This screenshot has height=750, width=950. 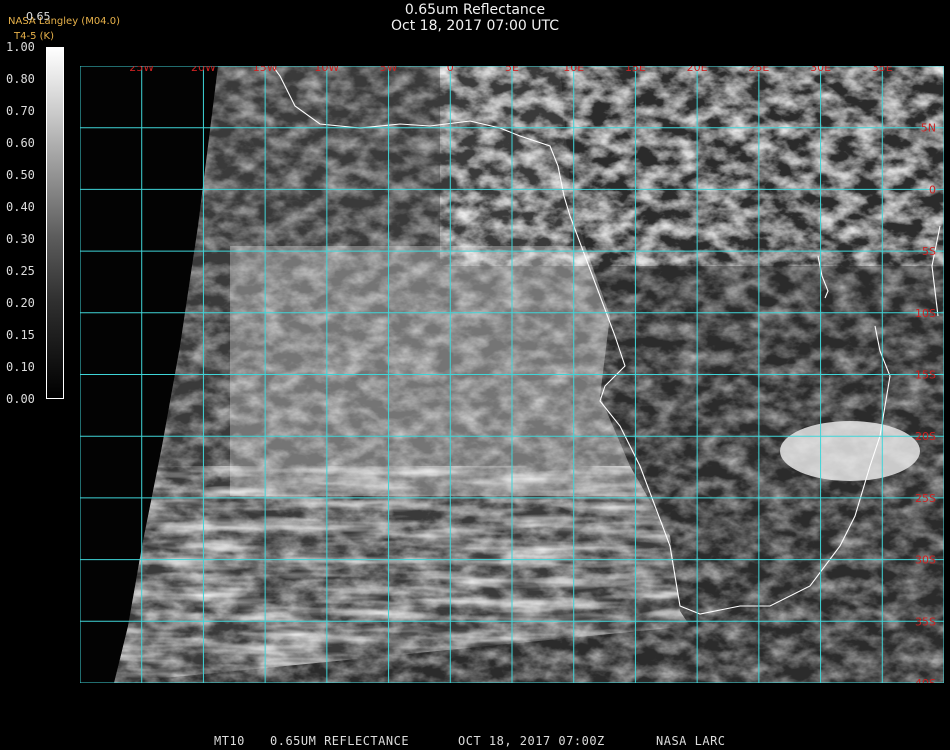 What do you see at coordinates (925, 621) in the screenshot?
I see `latitude-label: 35S` at bounding box center [925, 621].